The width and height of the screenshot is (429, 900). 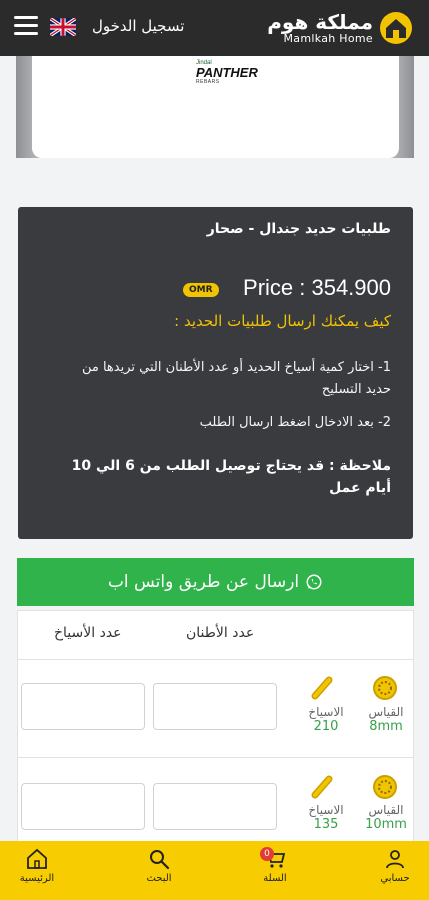 What do you see at coordinates (320, 22) in the screenshot?
I see `logo-arabic-text: مملكة هوم` at bounding box center [320, 22].